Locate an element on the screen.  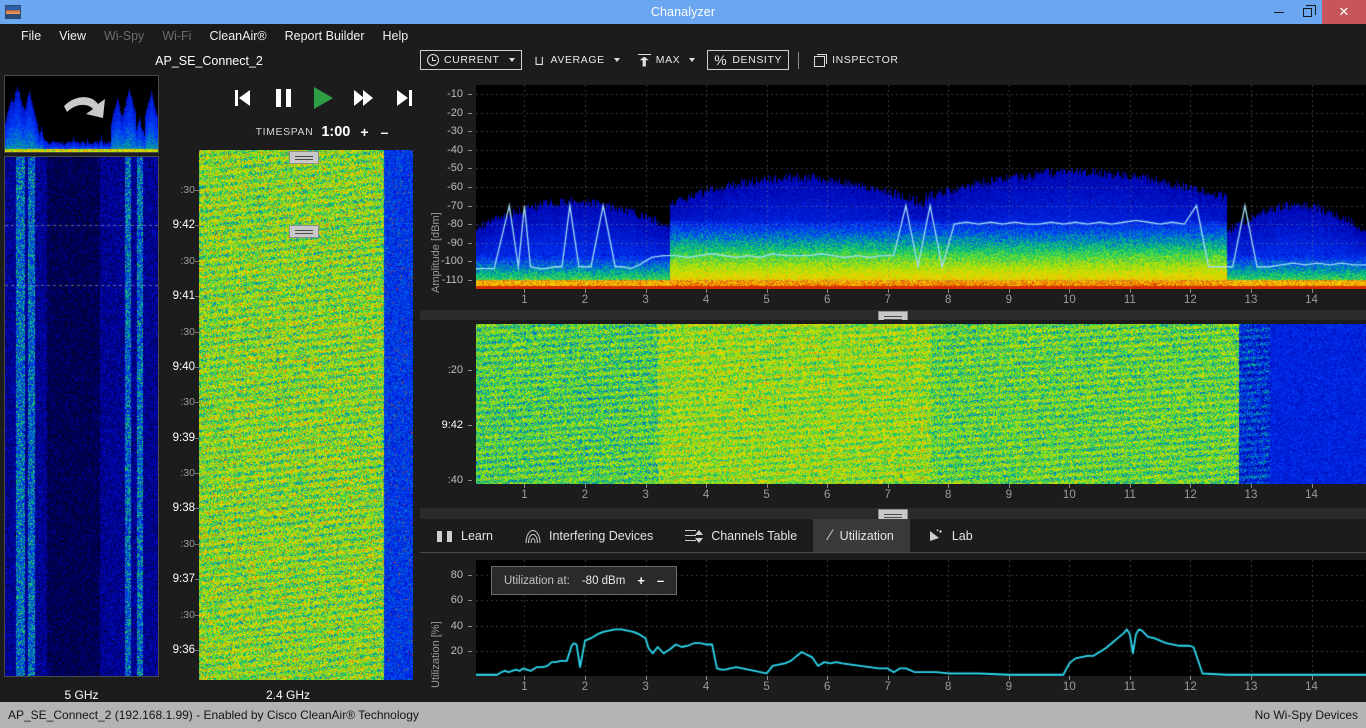
five-ghz-spectrum-thumbnail is located at coordinates (81, 114).